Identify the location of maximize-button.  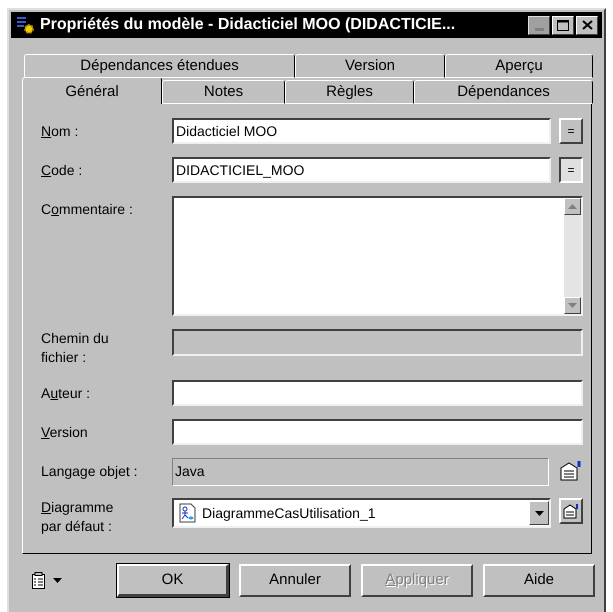
(563, 25).